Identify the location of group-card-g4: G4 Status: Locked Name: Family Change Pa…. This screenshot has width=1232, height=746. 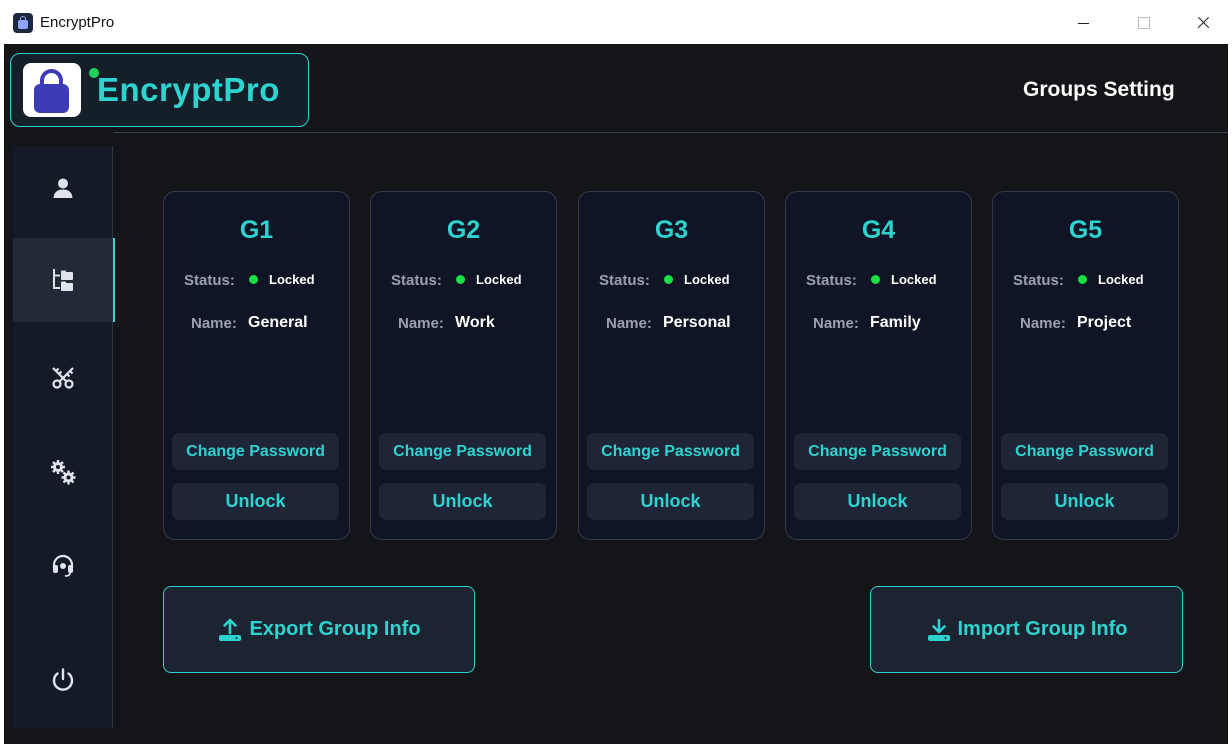
(878, 365).